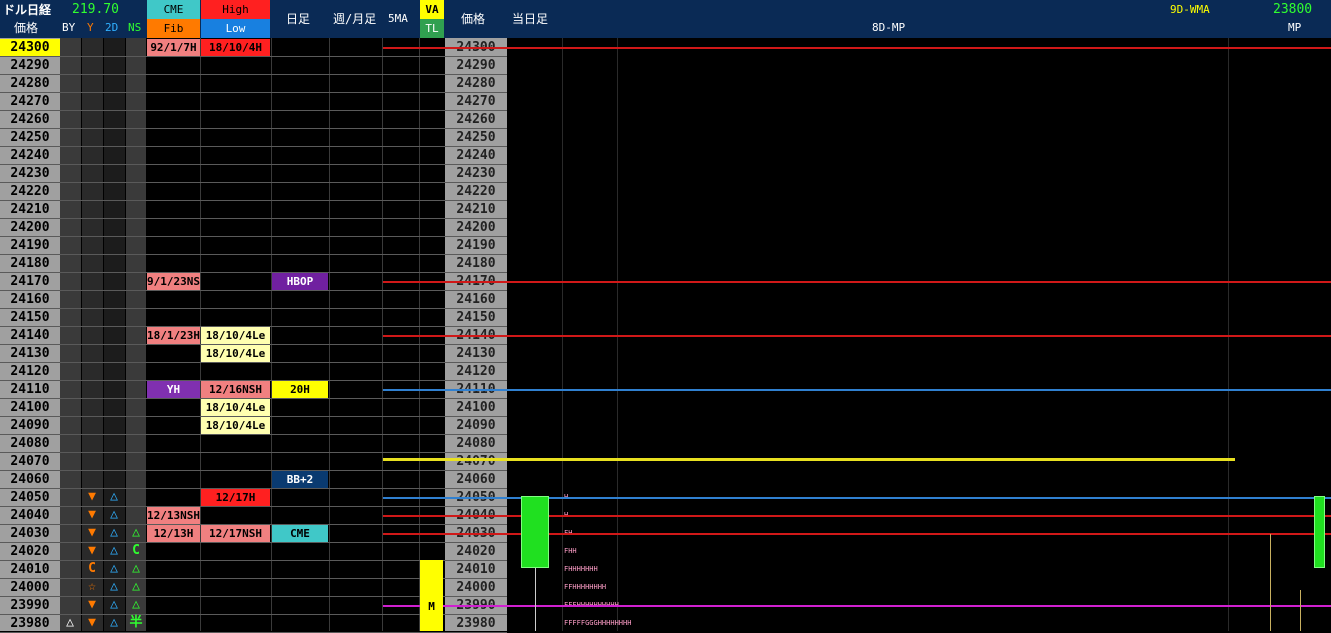 The image size is (1331, 633). What do you see at coordinates (476, 191) in the screenshot?
I see `price2-cell: 24220` at bounding box center [476, 191].